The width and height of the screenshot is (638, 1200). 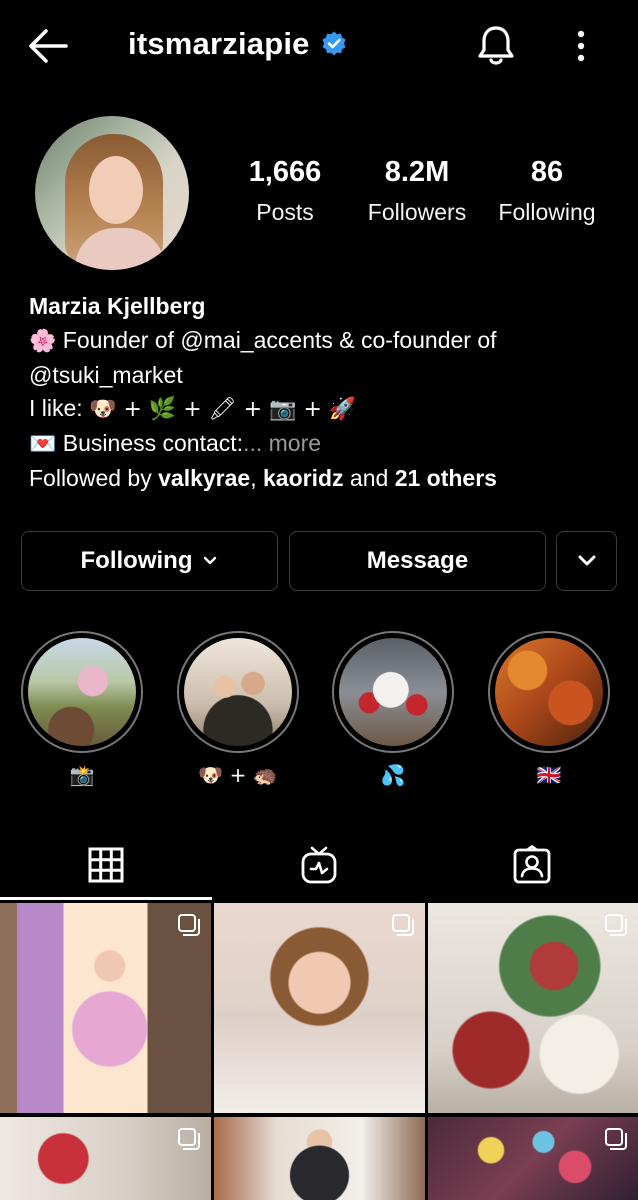 What do you see at coordinates (417, 192) in the screenshot?
I see `followers-count: 8.2M Followers` at bounding box center [417, 192].